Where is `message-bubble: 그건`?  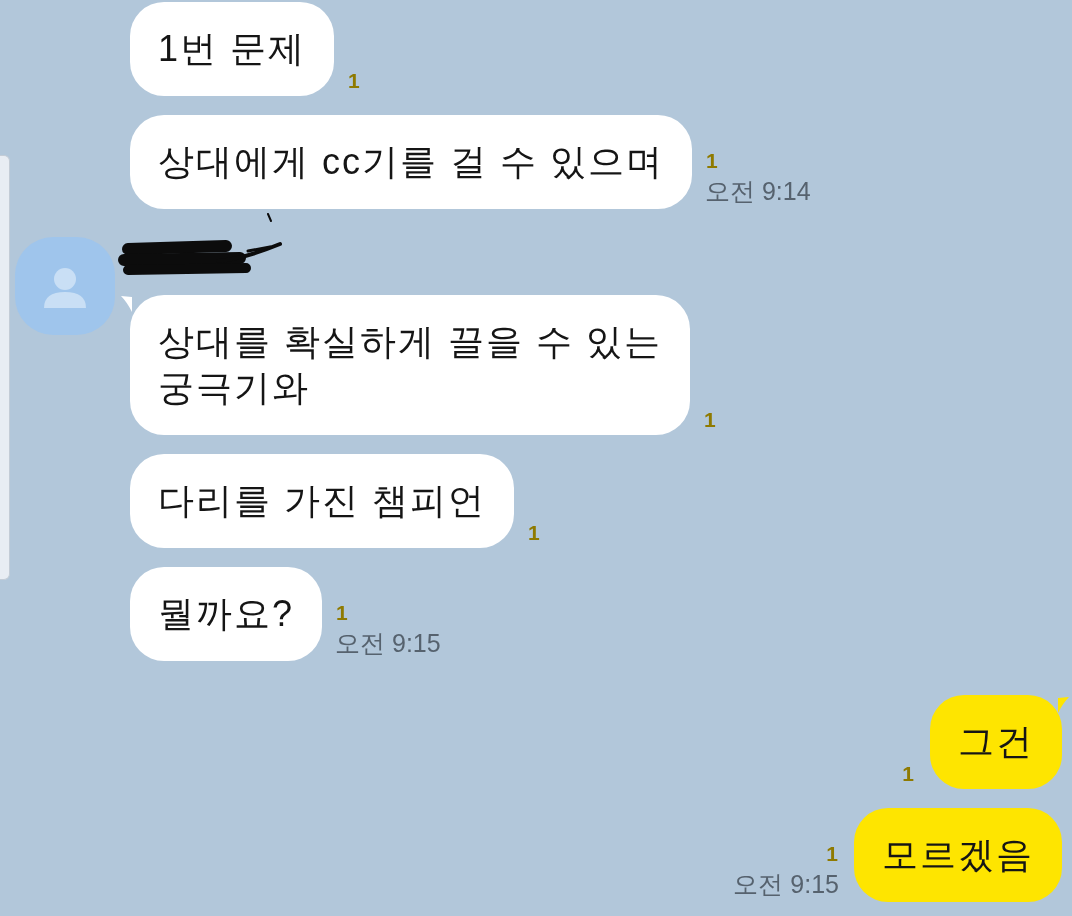
message-bubble: 그건 is located at coordinates (996, 742).